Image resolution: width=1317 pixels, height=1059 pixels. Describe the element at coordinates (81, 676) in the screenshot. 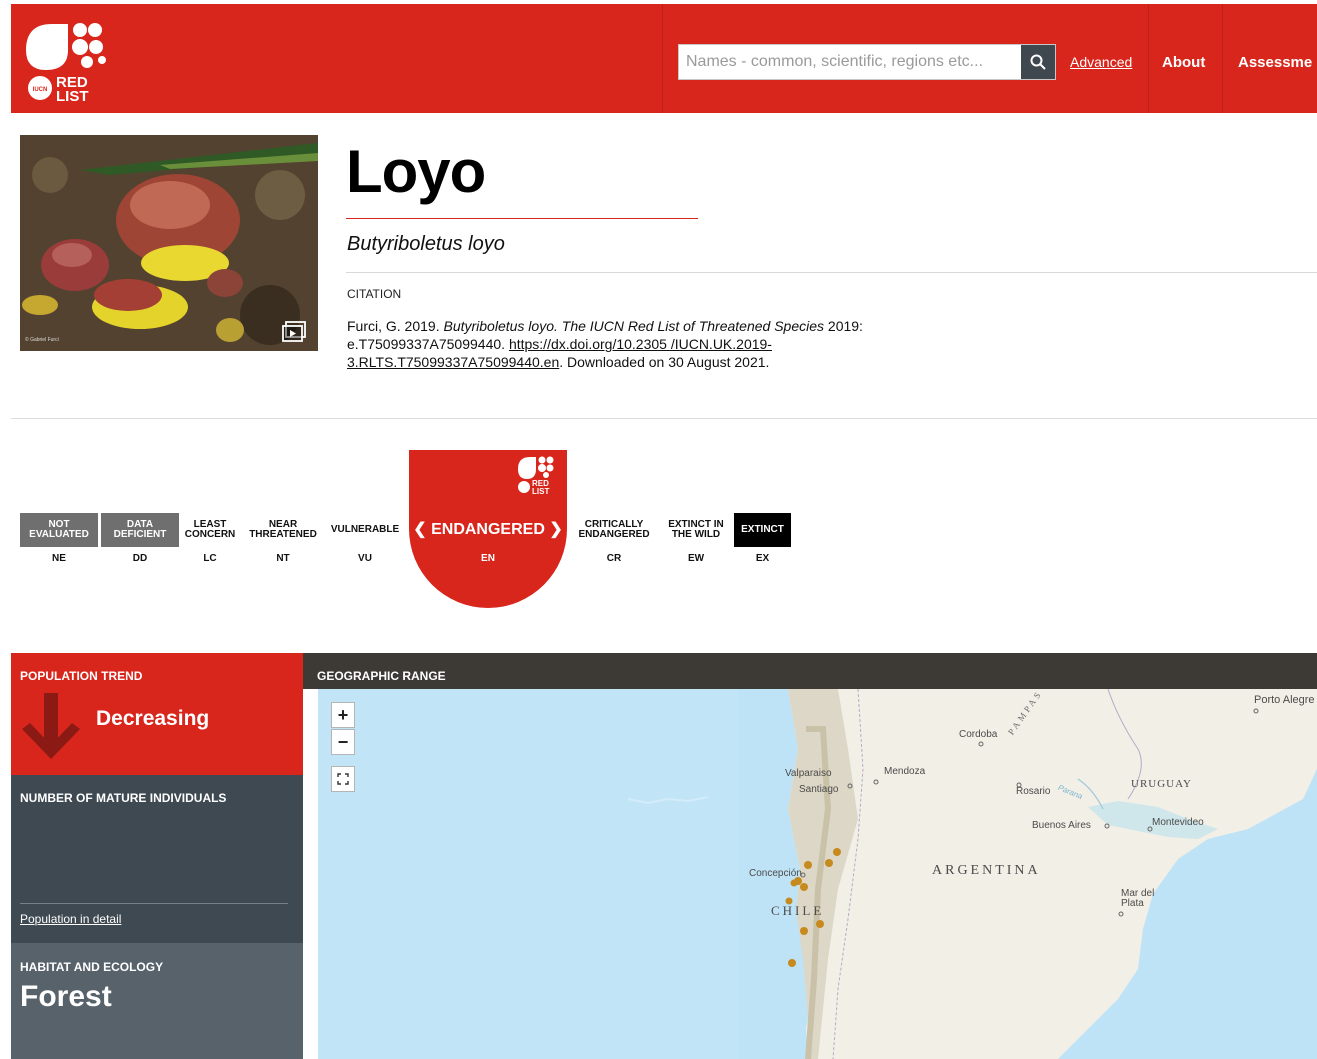

I see `population-trend-label: POPULATION TREND` at that location.